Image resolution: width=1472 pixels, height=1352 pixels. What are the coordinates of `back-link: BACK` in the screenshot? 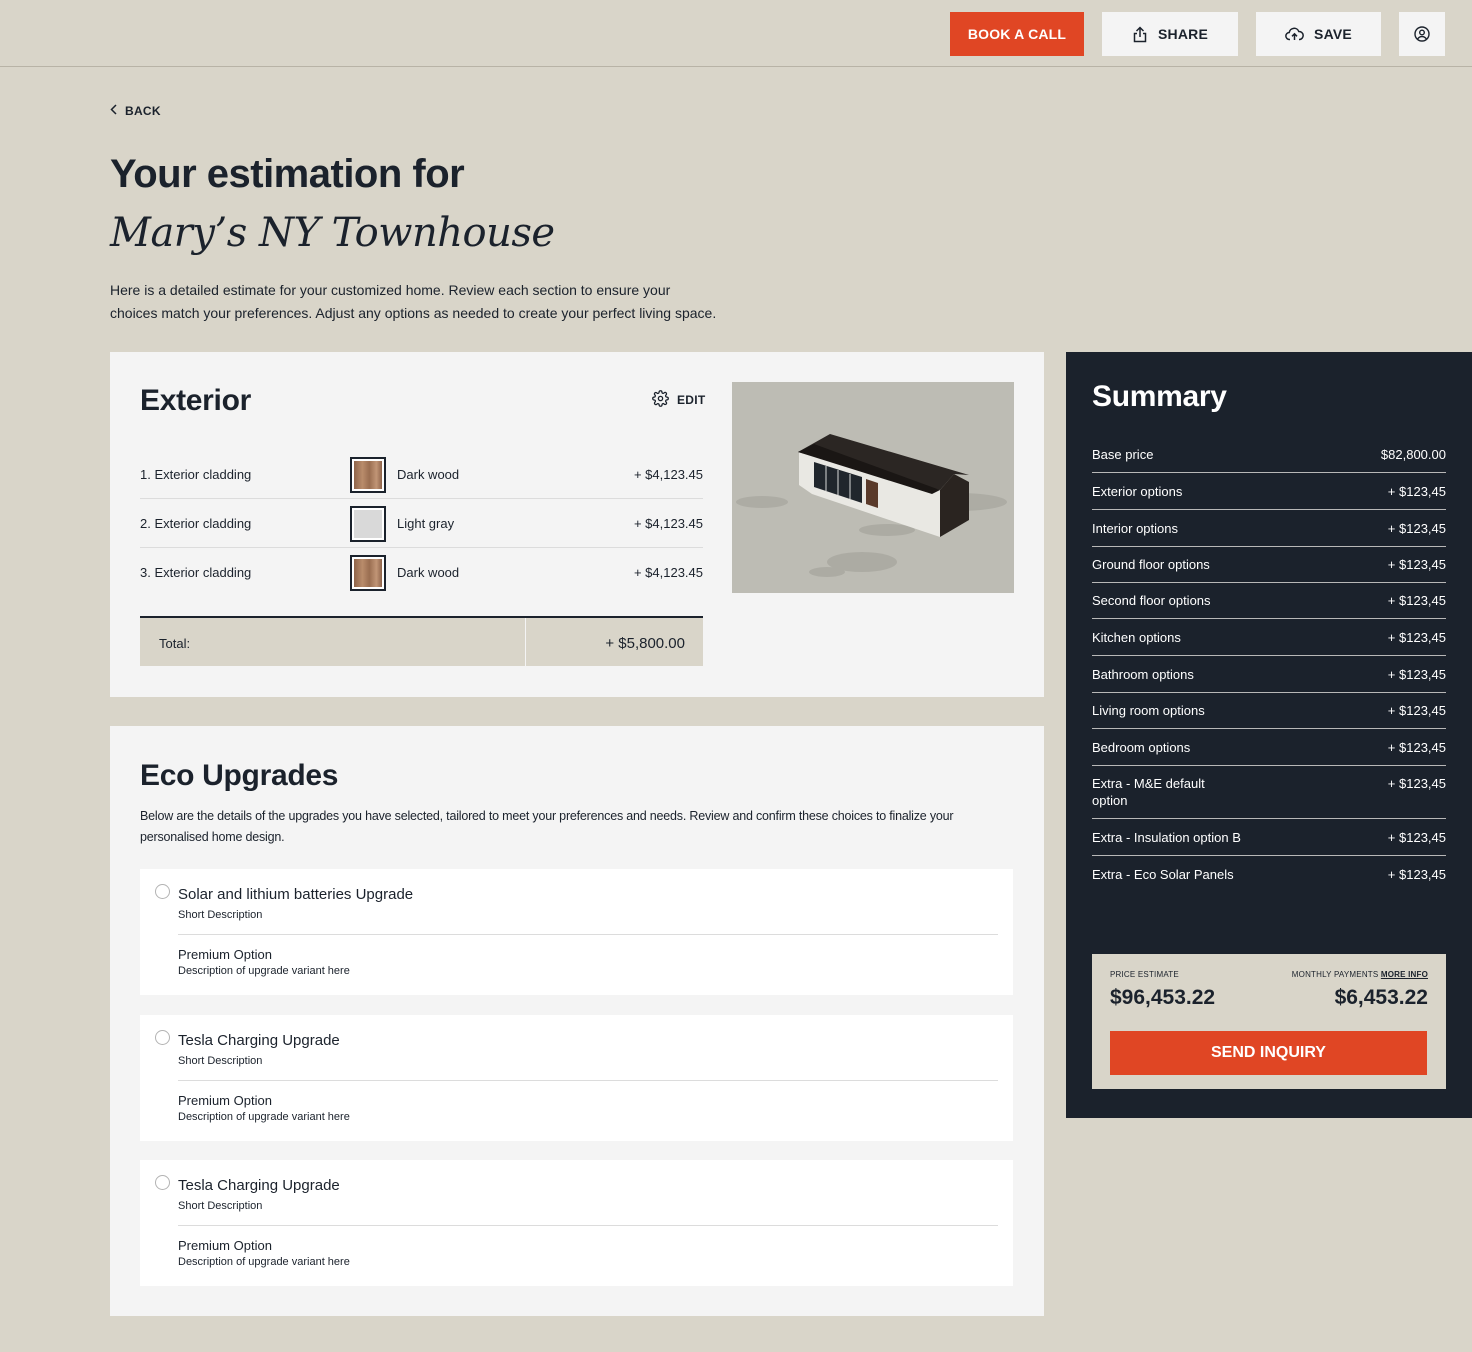 It's located at (135, 111).